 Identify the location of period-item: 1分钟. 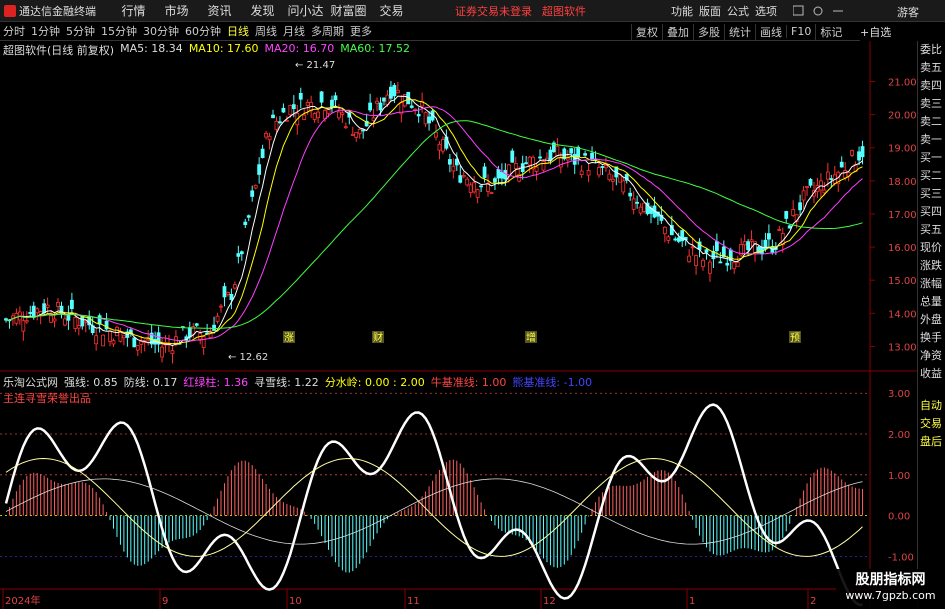
(45, 31).